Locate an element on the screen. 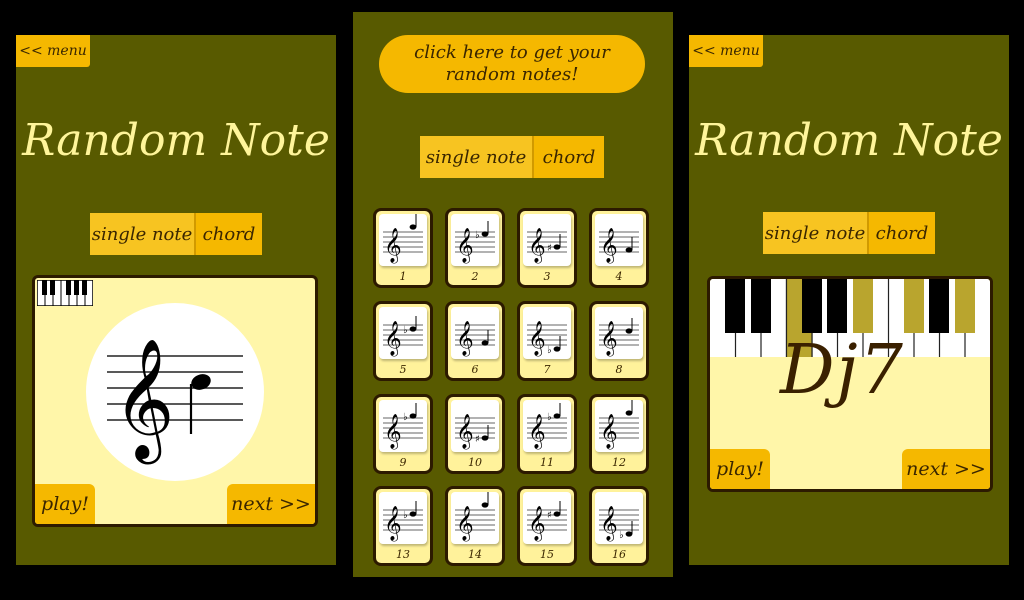 This screenshot has width=1024, height=600. note-tile: 𝄞 ♭ 7 is located at coordinates (547, 341).